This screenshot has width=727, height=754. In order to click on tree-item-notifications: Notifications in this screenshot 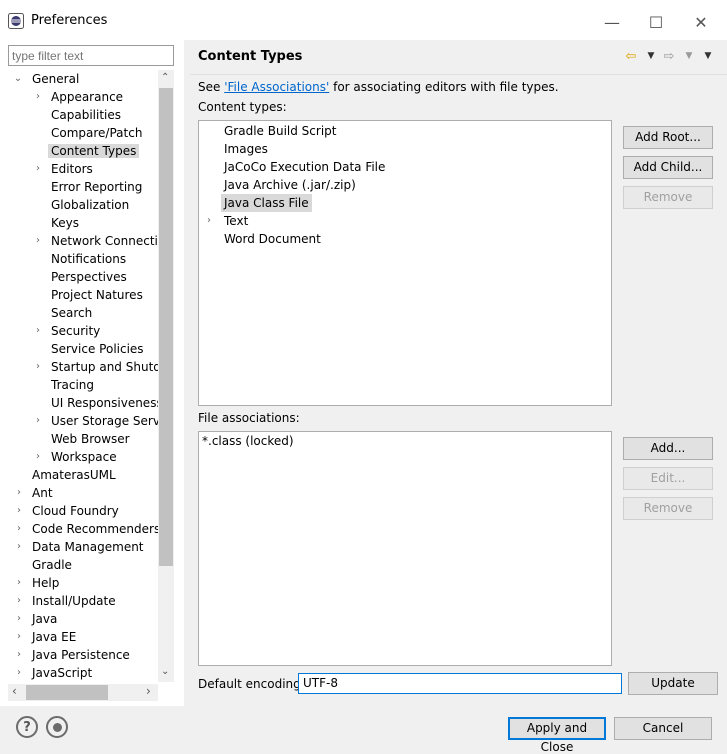, I will do `click(88, 259)`.